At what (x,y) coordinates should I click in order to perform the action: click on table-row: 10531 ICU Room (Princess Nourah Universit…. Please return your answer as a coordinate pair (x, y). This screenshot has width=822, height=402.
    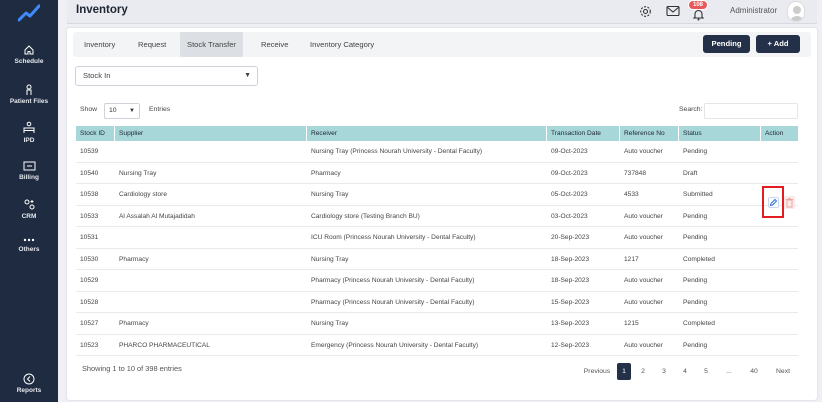
    Looking at the image, I should click on (437, 238).